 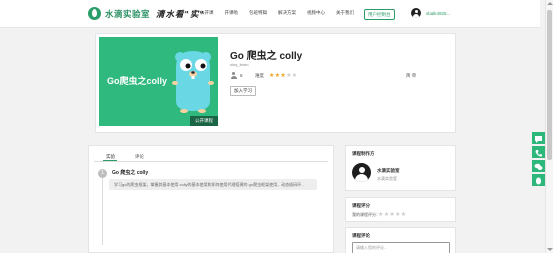 I want to click on chat-icon, so click(x=538, y=138).